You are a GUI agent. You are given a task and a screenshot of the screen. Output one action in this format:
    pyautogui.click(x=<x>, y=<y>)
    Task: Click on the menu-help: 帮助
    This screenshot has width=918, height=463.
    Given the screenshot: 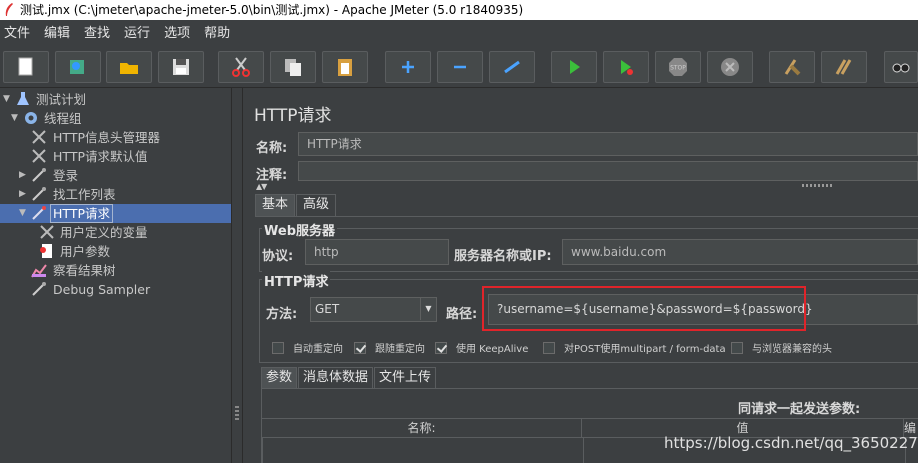 What is the action you would take?
    pyautogui.click(x=217, y=31)
    